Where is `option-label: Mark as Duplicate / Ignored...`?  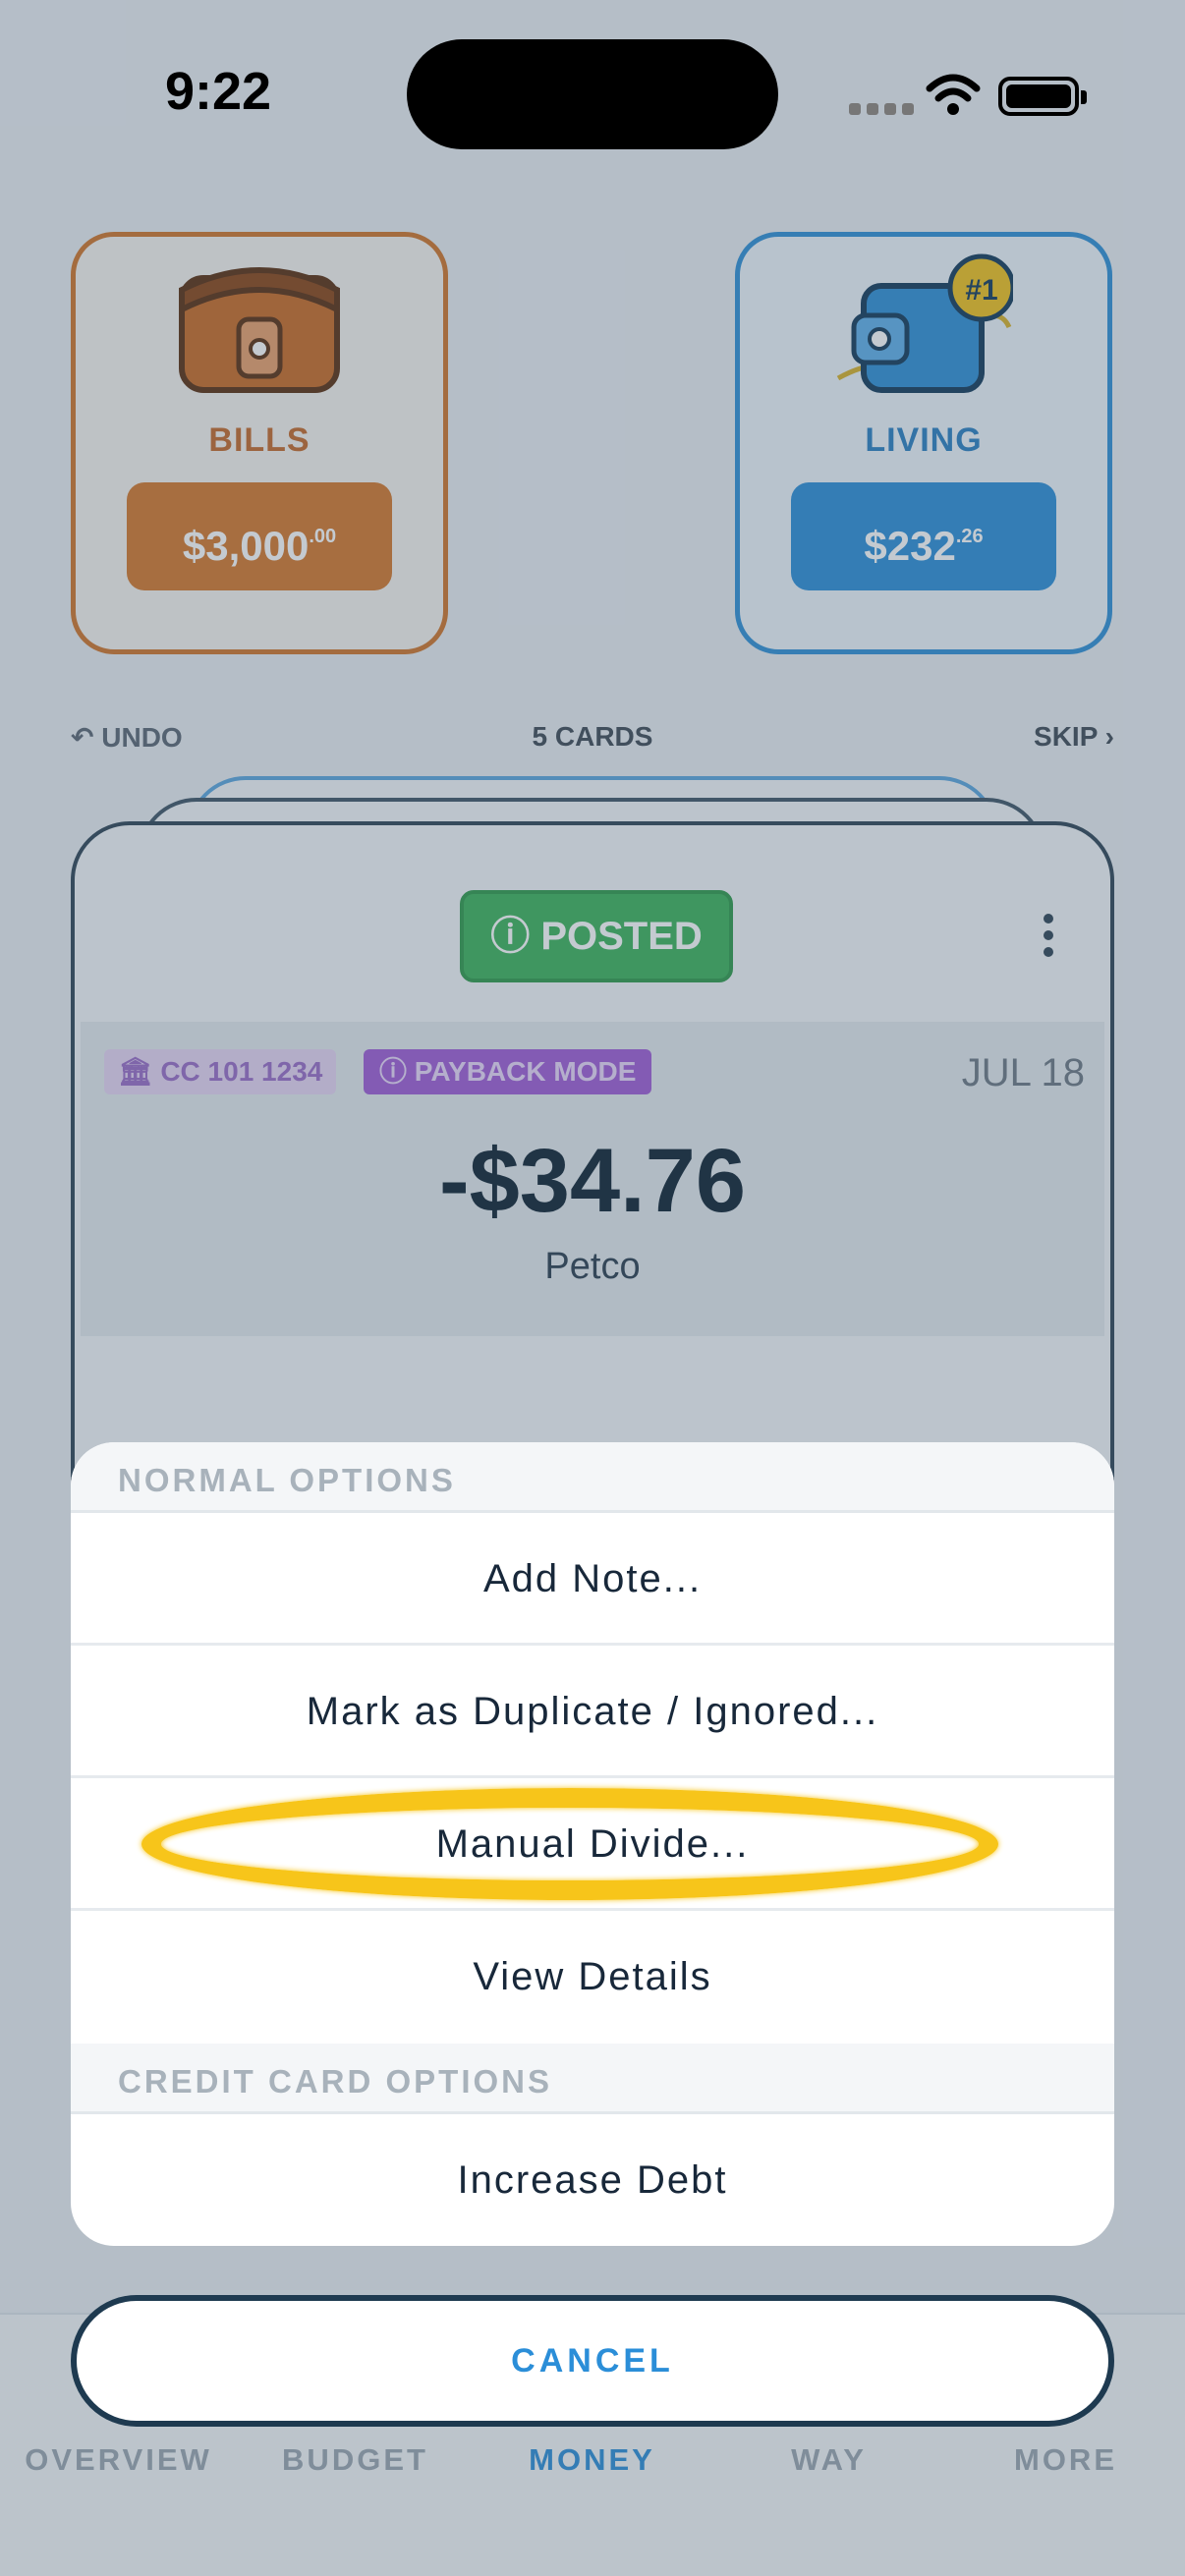 option-label: Mark as Duplicate / Ignored... is located at coordinates (592, 1711).